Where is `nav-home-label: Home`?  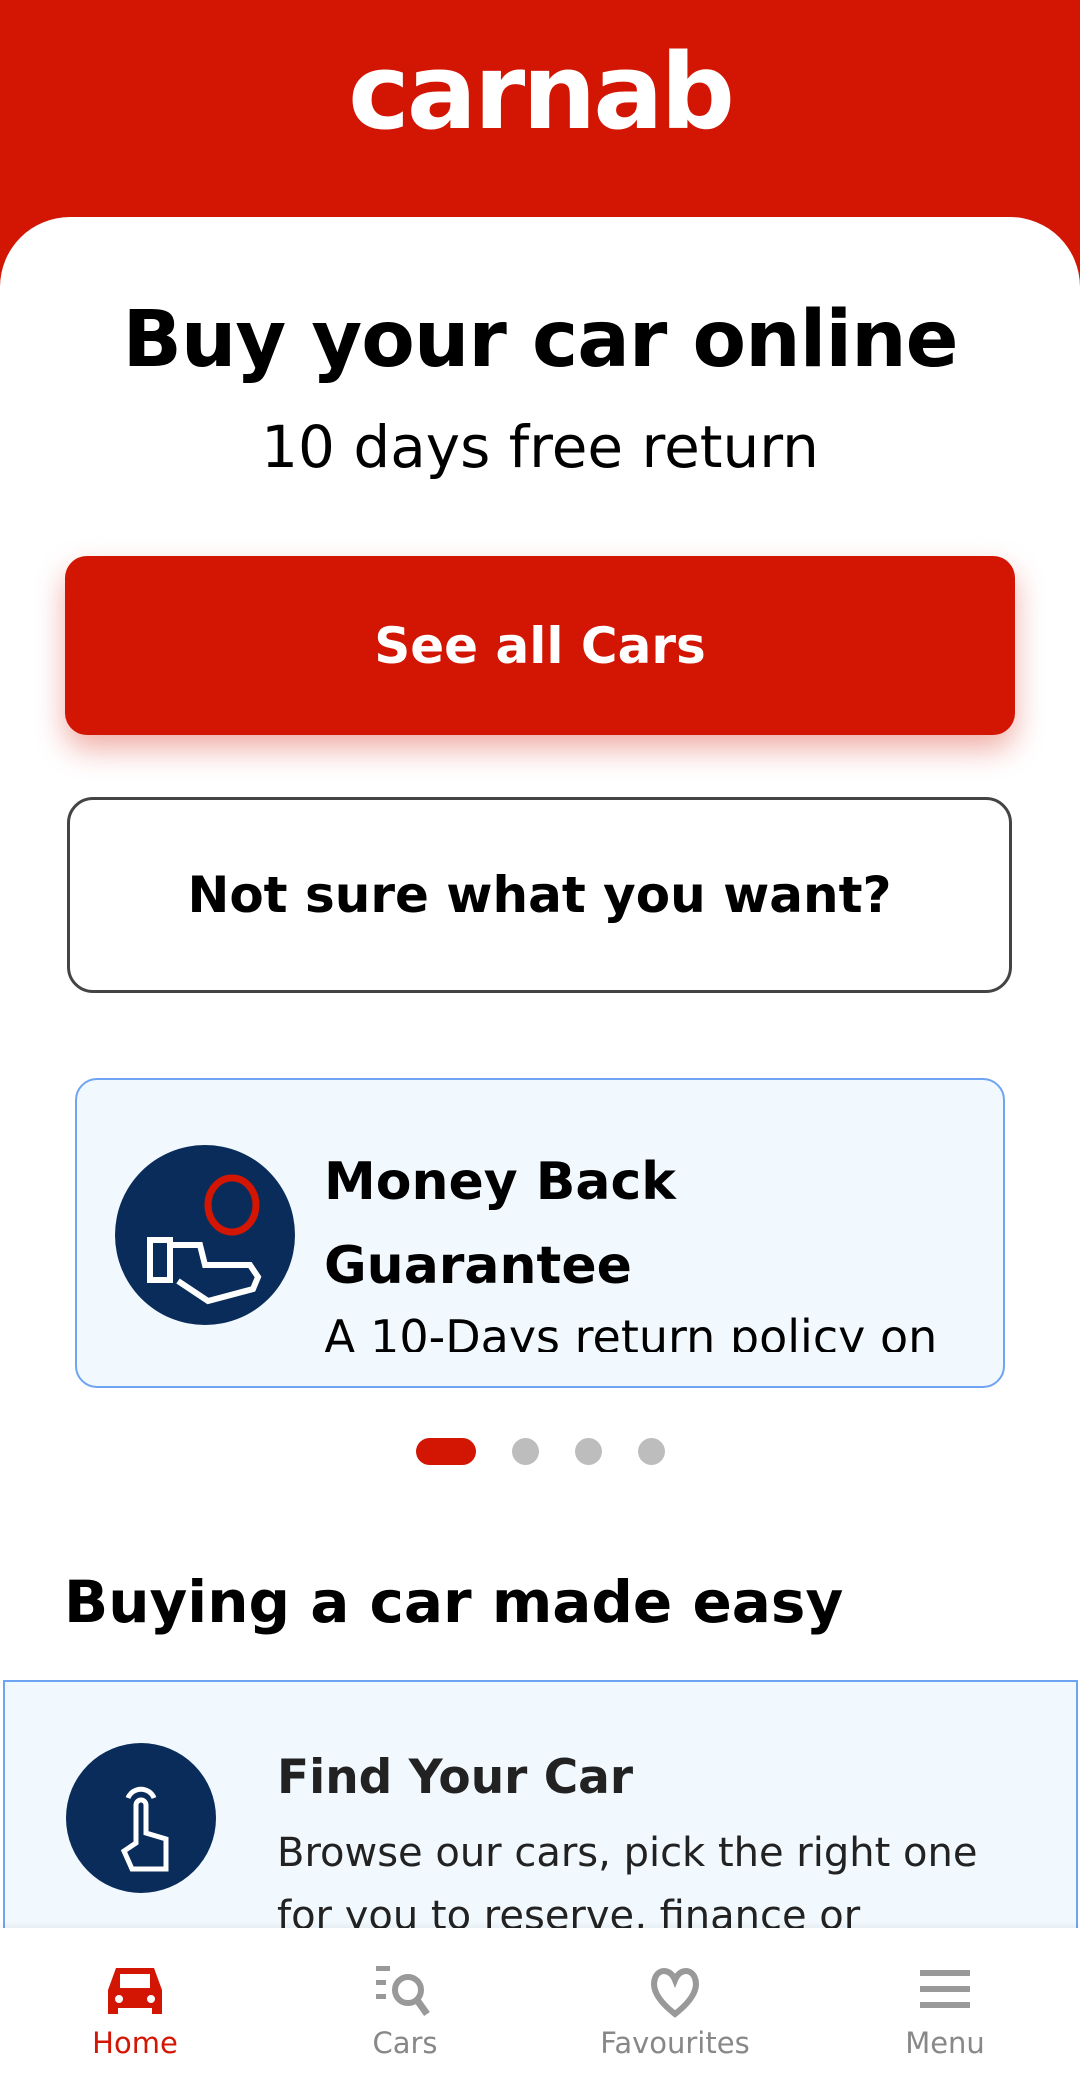 nav-home-label: Home is located at coordinates (135, 2043).